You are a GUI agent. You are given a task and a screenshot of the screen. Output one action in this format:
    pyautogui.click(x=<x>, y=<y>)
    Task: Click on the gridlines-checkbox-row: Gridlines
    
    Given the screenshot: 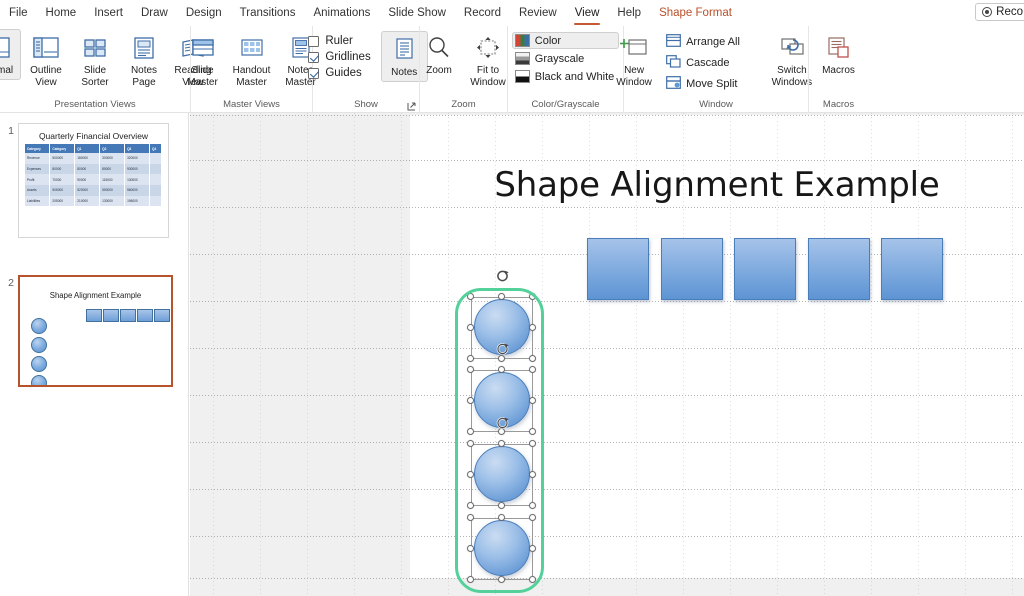 What is the action you would take?
    pyautogui.click(x=339, y=57)
    